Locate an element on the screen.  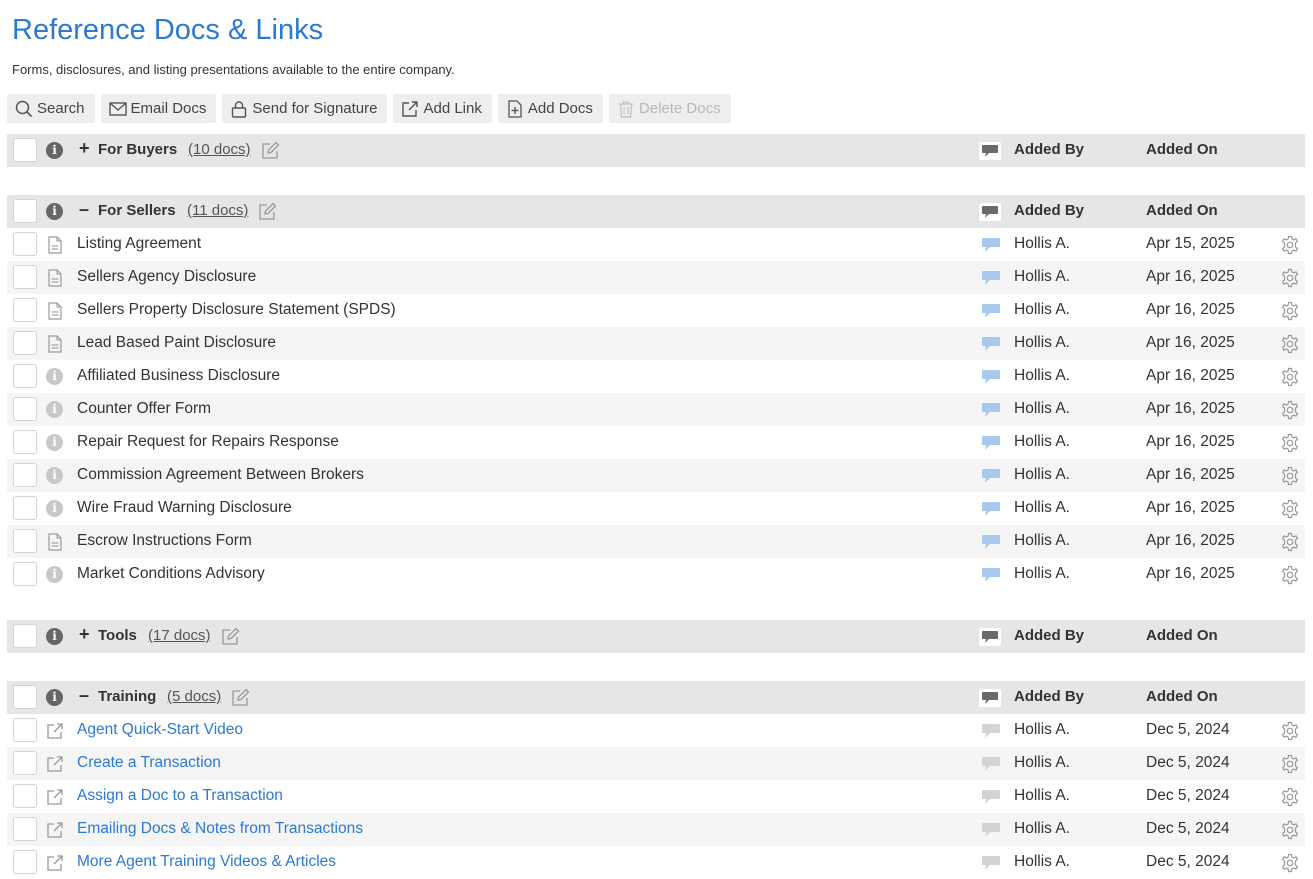
link-name: Create a Transaction is located at coordinates (149, 763).